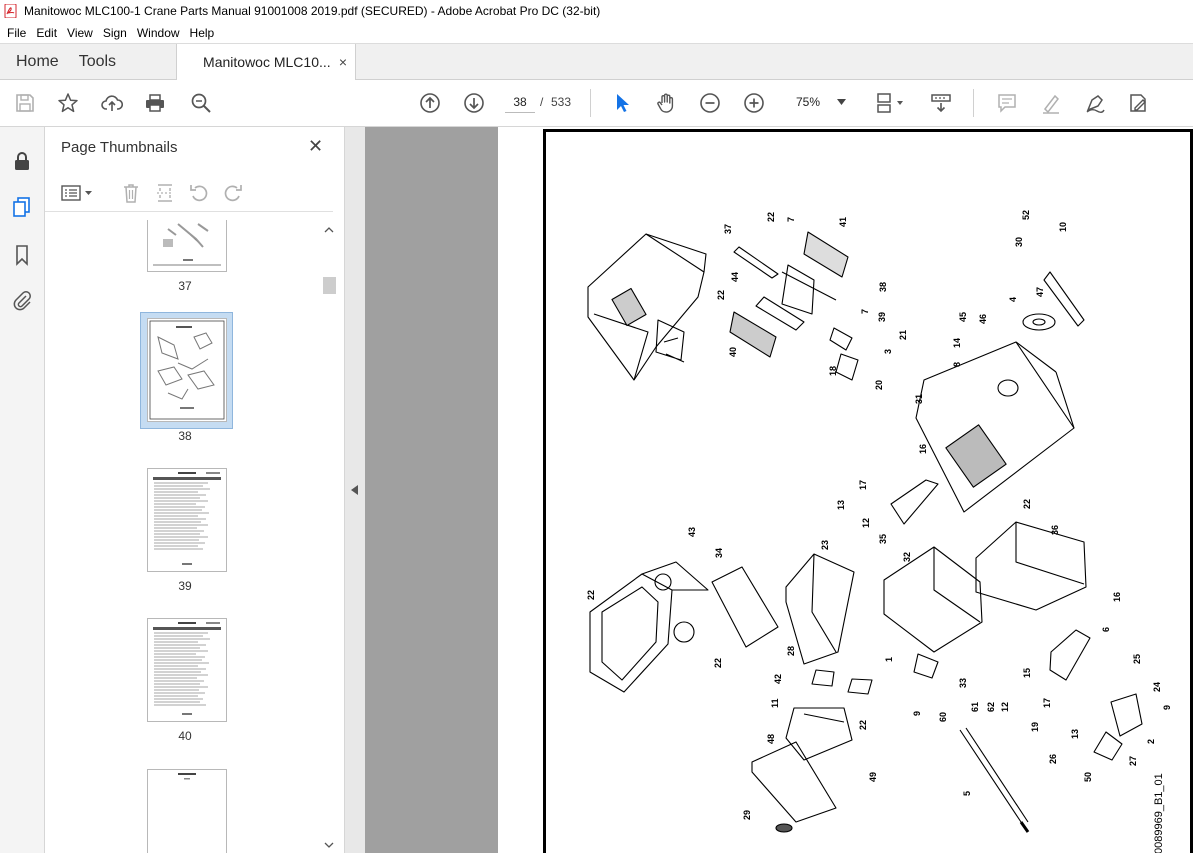 The image size is (1193, 853). I want to click on attachment-paperclip-icon, so click(22, 300).